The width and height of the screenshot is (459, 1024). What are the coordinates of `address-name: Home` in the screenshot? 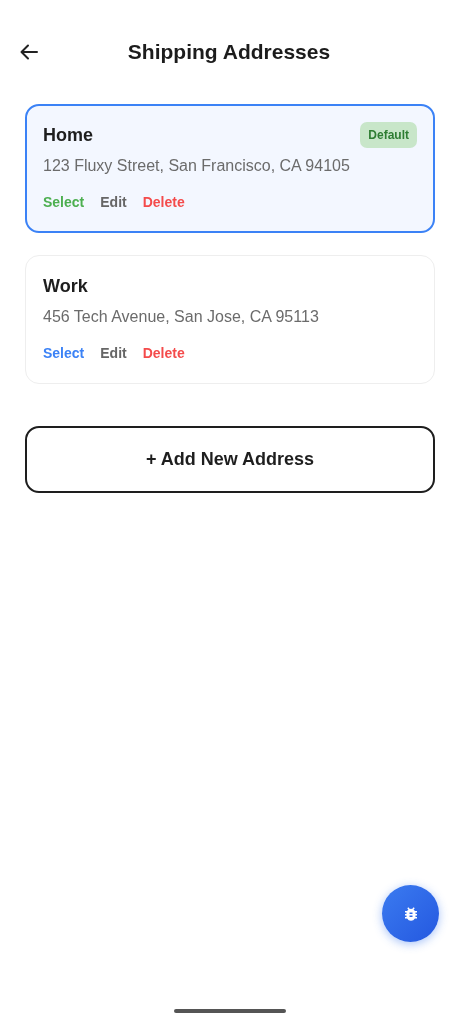 It's located at (68, 135).